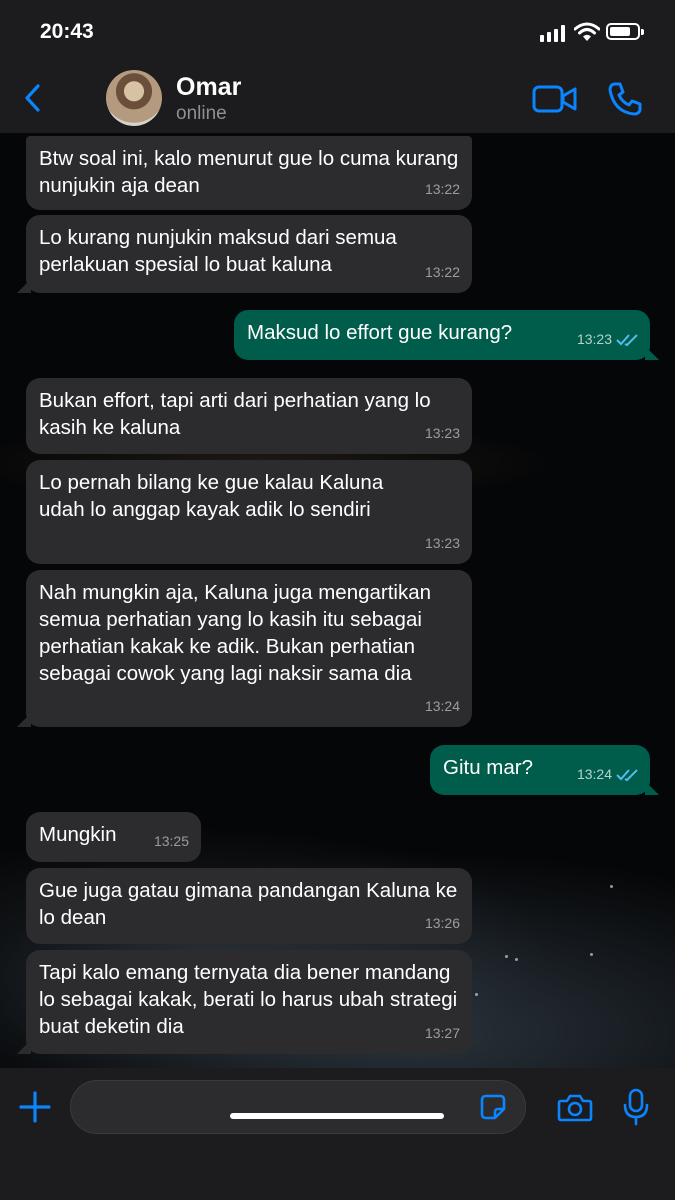 This screenshot has height=1200, width=675. I want to click on plus-icon, so click(35, 1107).